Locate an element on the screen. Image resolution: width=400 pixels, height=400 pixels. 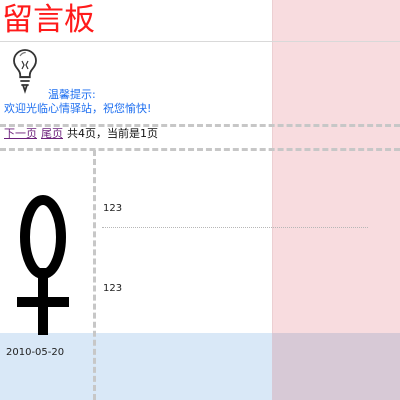
next-page-link: 下一页 is located at coordinates (20, 133).